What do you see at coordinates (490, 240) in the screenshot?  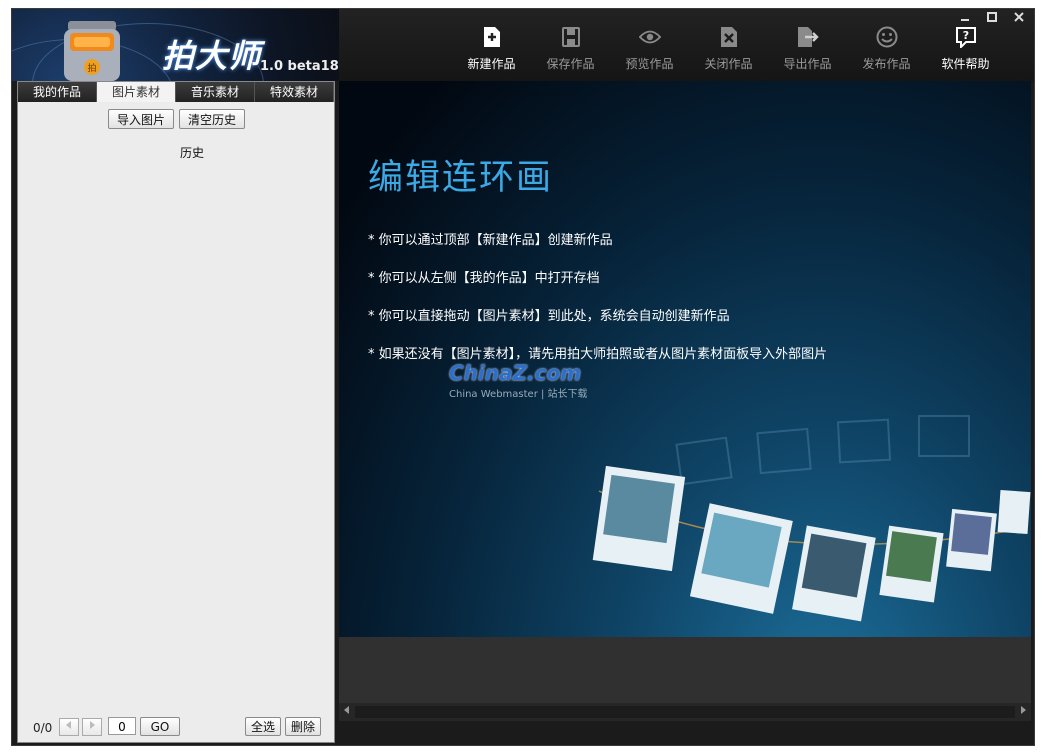 I see `tip-line: * 你可以通过顶部【新建作品】创建新作品` at bounding box center [490, 240].